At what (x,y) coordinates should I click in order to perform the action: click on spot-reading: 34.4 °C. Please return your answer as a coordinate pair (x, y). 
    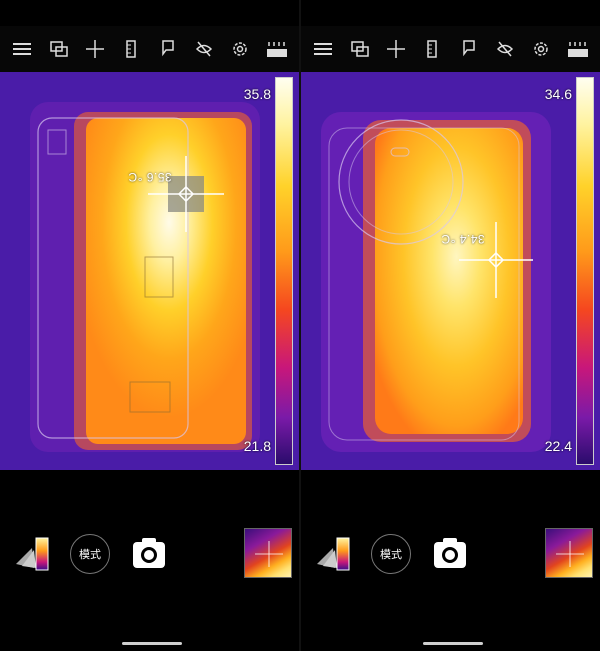
    Looking at the image, I should click on (463, 239).